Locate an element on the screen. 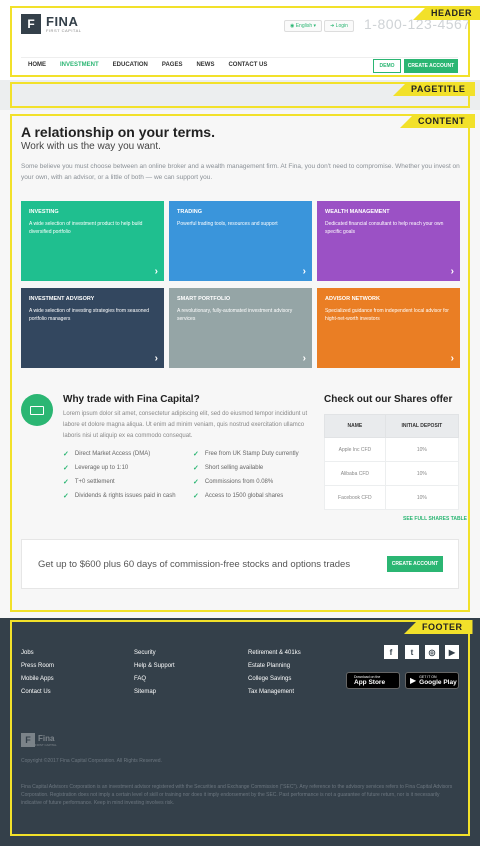 This screenshot has height=846, width=480. feature-label: Access to 1500 global shares is located at coordinates (244, 496).